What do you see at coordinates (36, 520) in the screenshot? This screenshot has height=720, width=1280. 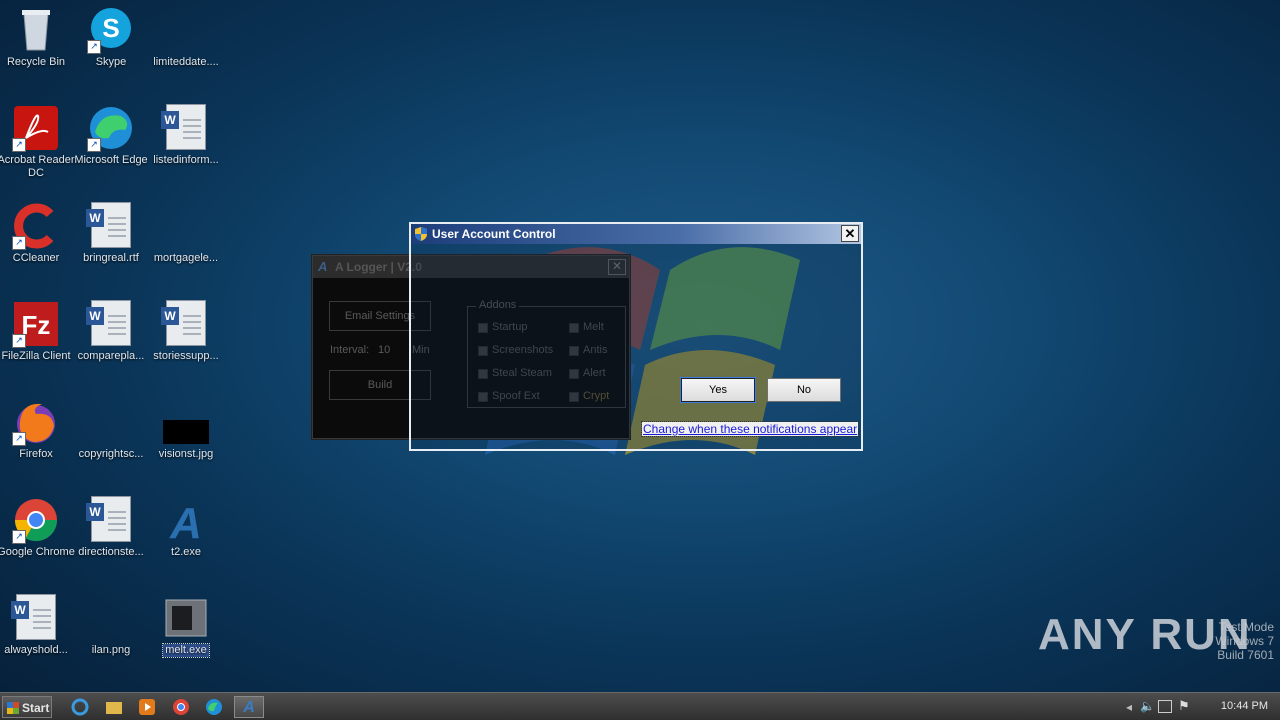 I see `chrome-icon: ↗` at bounding box center [36, 520].